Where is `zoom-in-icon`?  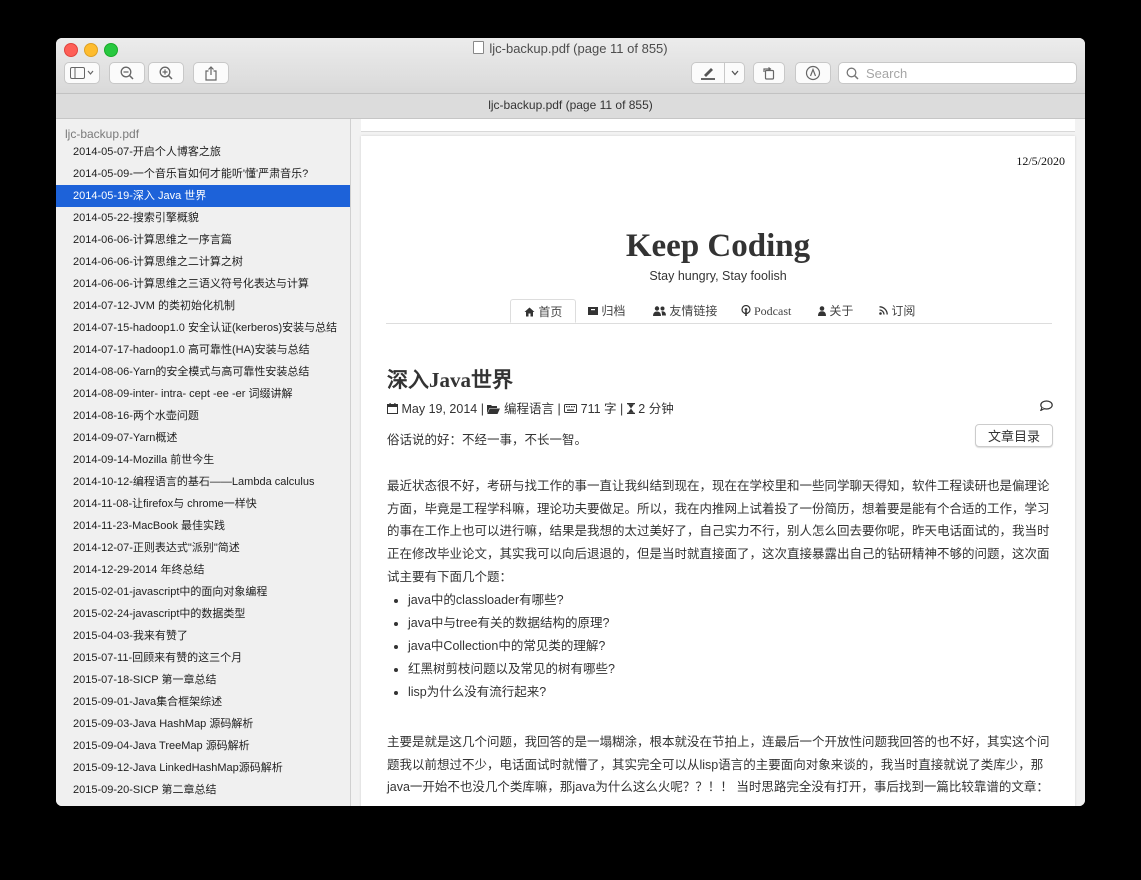
zoom-in-icon is located at coordinates (166, 73).